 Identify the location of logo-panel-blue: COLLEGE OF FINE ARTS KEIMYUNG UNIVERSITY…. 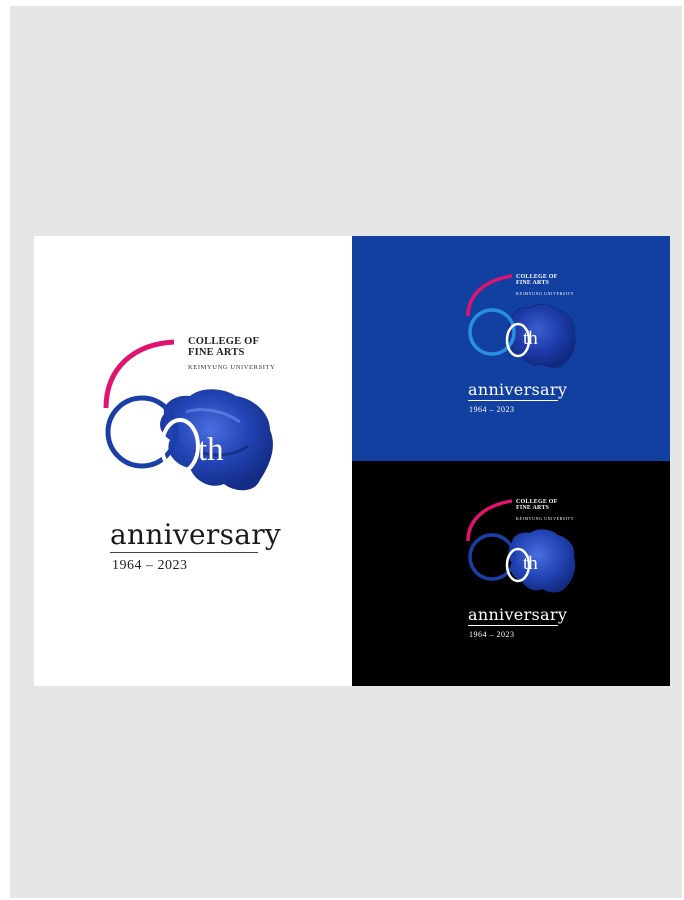
(511, 348).